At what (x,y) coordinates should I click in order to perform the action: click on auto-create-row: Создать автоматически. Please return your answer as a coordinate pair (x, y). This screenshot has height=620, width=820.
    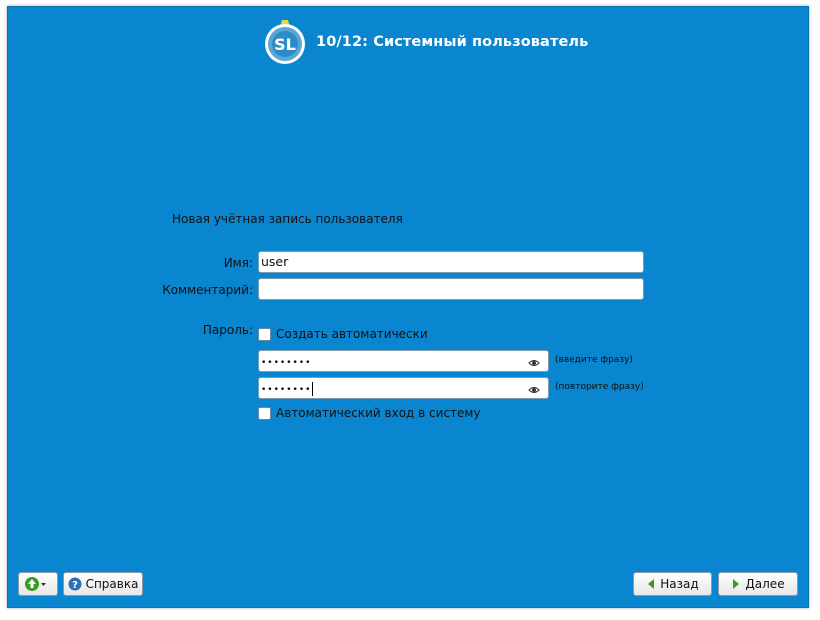
    Looking at the image, I should click on (343, 334).